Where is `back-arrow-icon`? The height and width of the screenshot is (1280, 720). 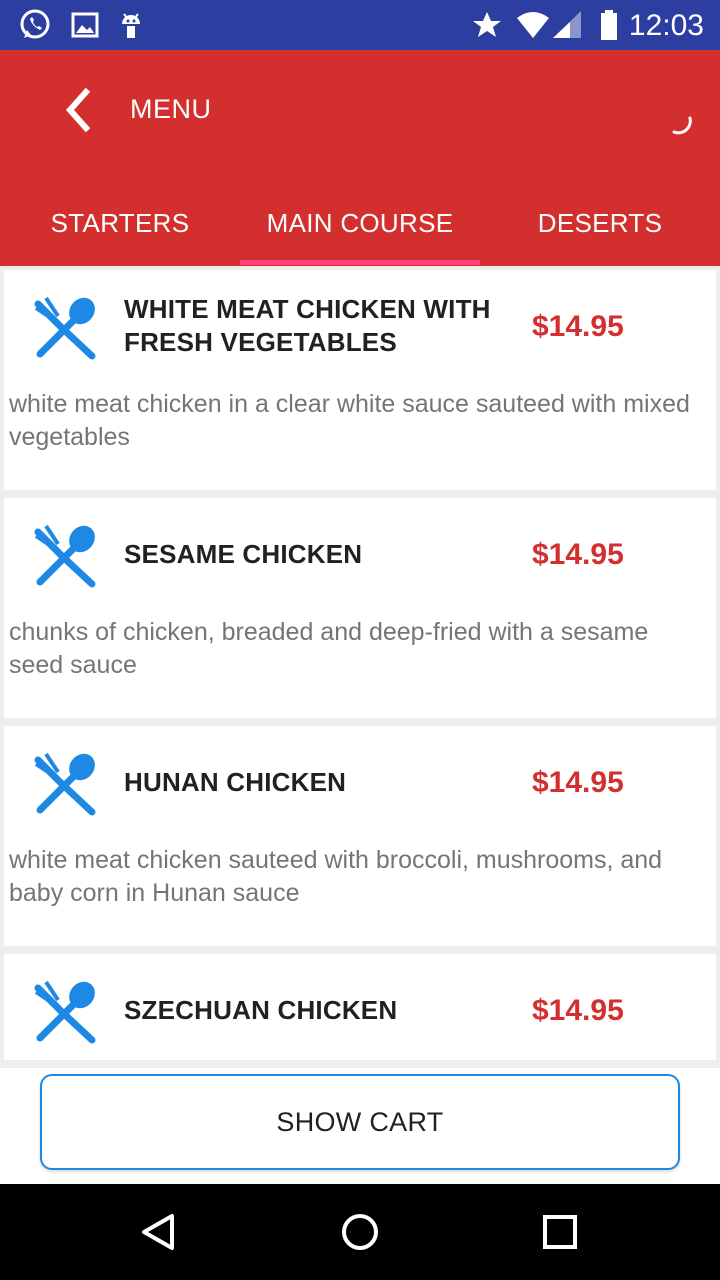 back-arrow-icon is located at coordinates (80, 110).